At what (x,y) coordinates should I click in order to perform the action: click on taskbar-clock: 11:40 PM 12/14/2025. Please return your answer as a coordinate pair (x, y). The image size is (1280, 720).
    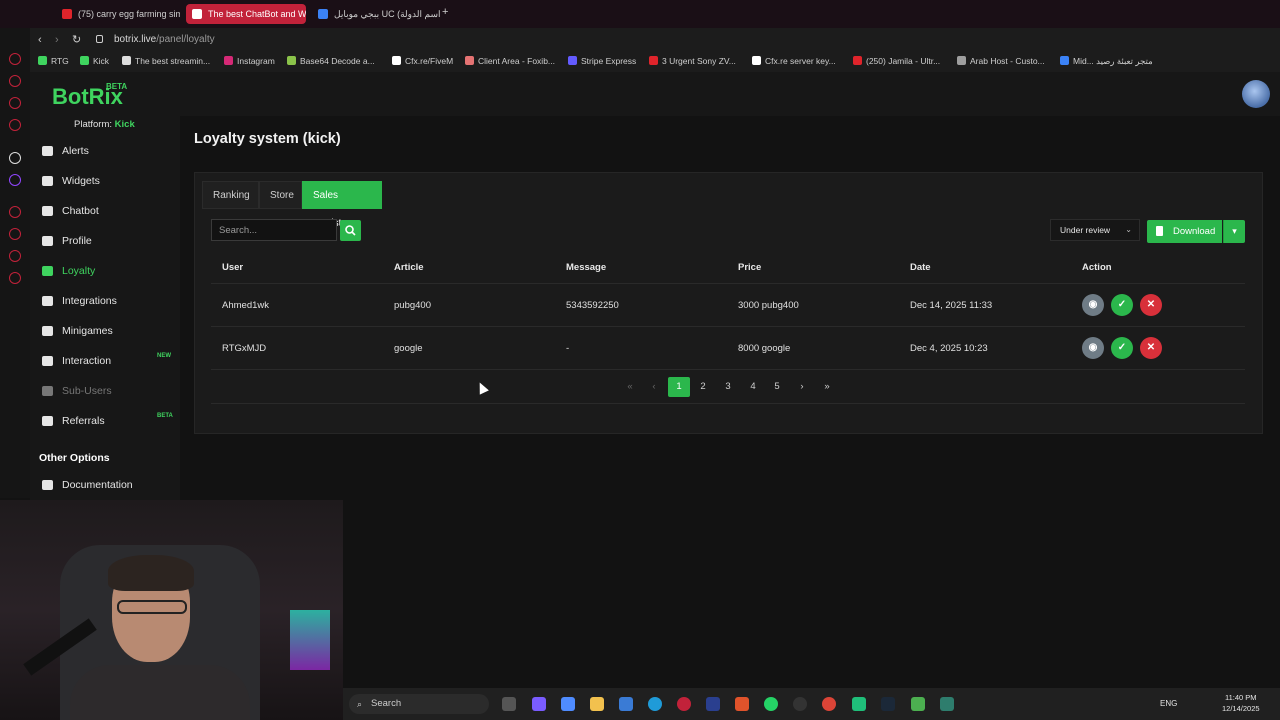
    Looking at the image, I should click on (1241, 703).